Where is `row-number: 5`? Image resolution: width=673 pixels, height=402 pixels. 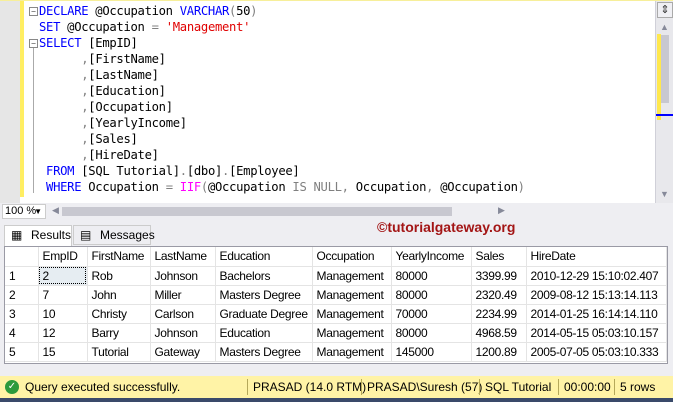 row-number: 5 is located at coordinates (22, 352).